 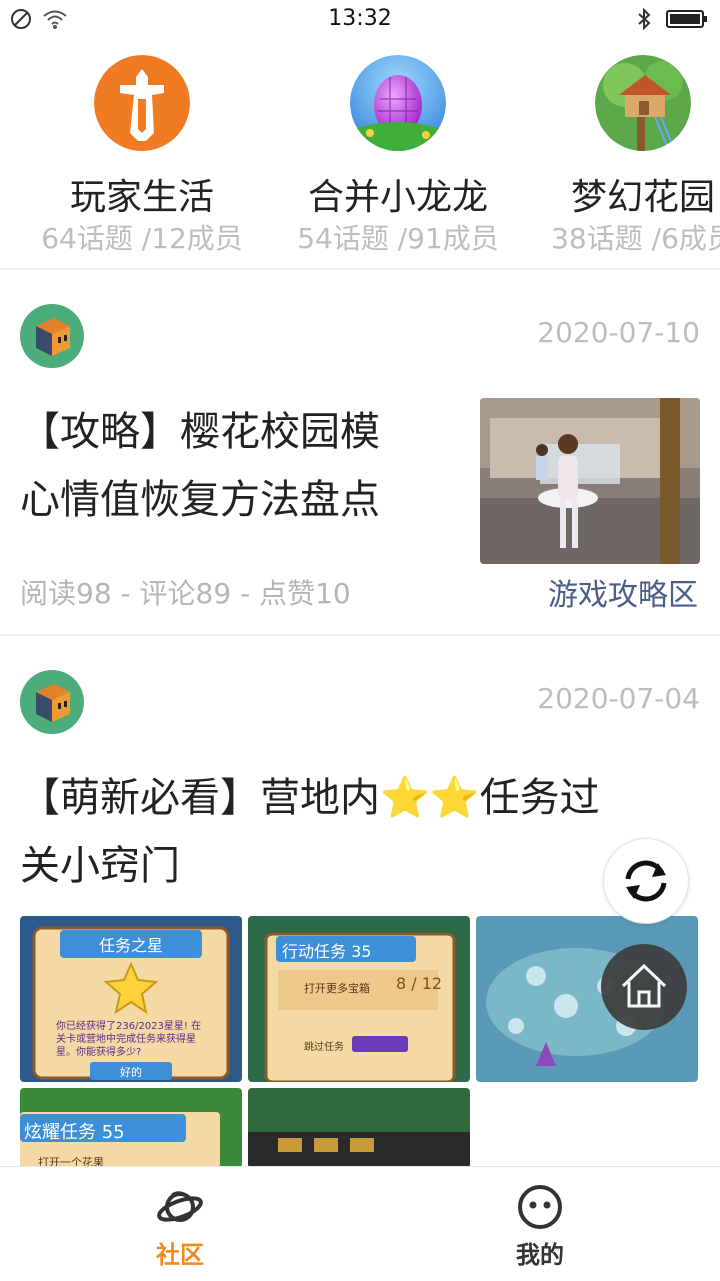 I want to click on post-image: 炫耀任务 55 打开一个花果, so click(x=131, y=1128).